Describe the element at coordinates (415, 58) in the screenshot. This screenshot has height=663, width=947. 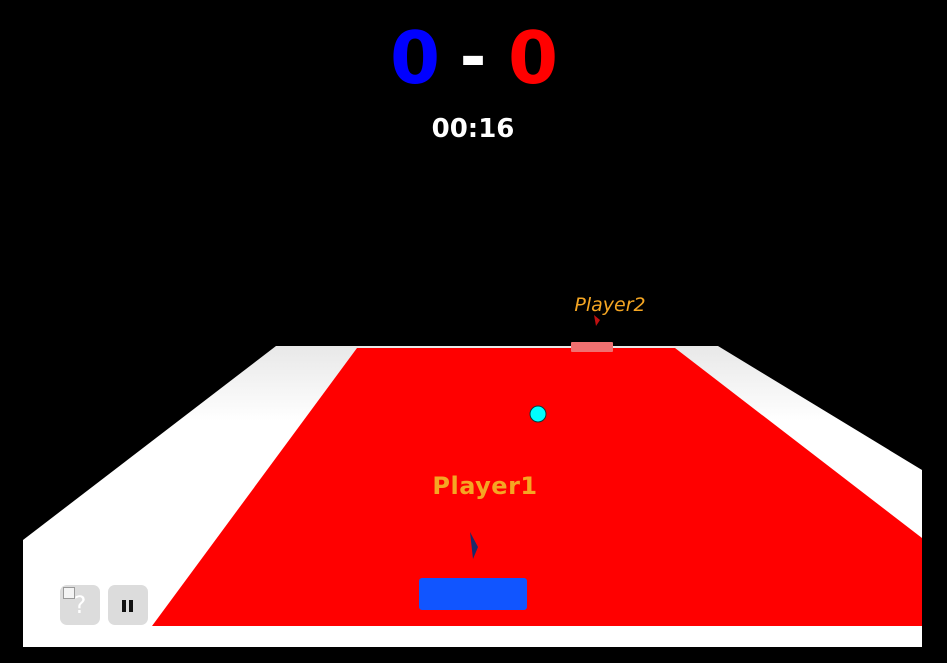
I see `player1-score: 0` at that location.